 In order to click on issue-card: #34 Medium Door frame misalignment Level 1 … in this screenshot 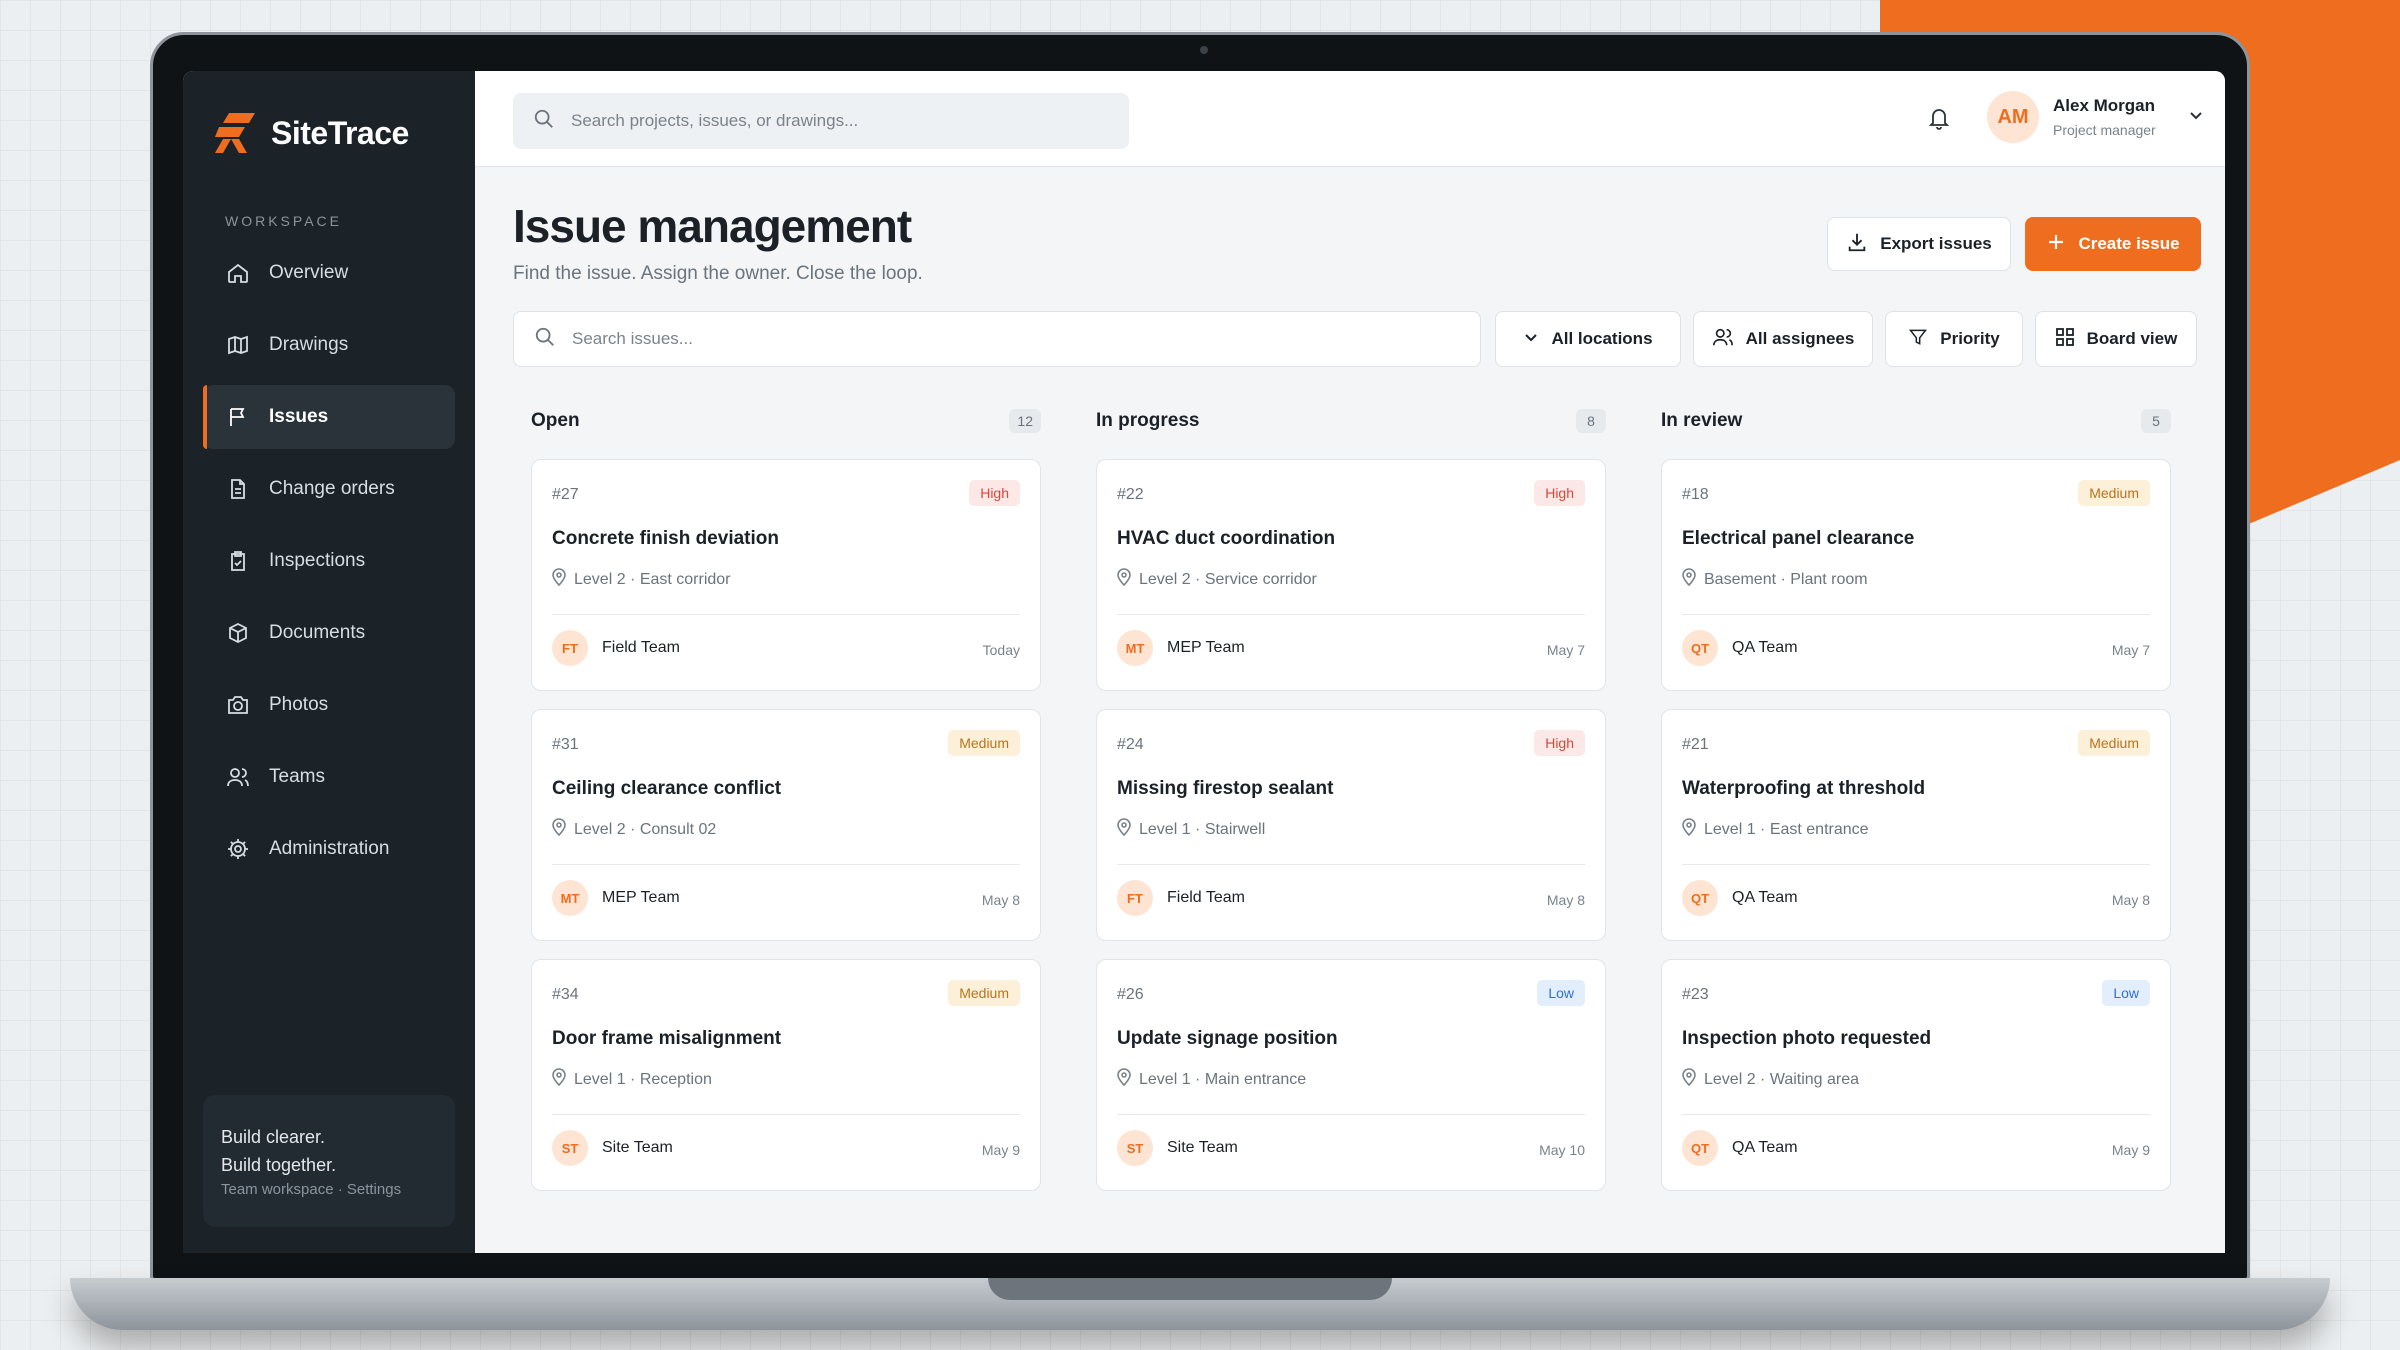, I will do `click(786, 1075)`.